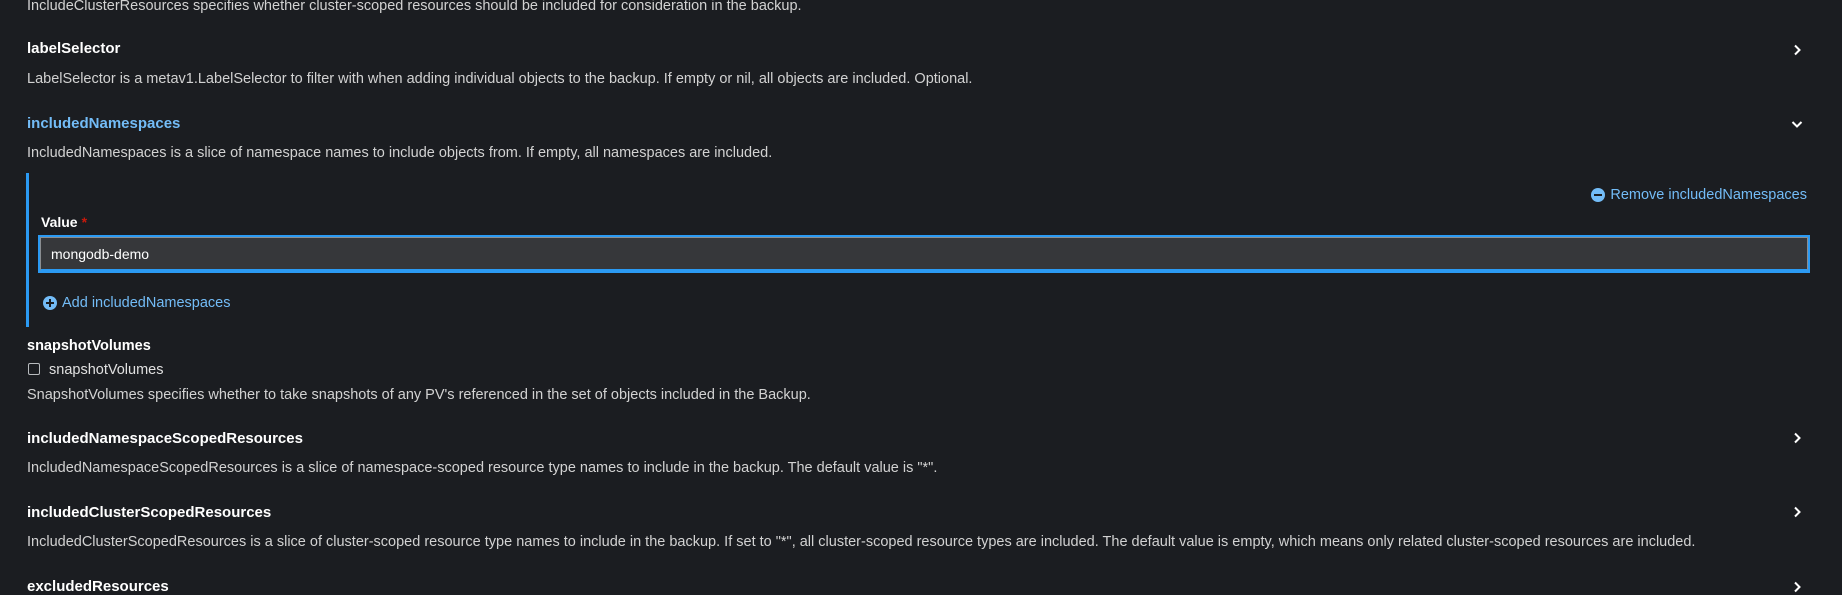 This screenshot has width=1842, height=595. I want to click on value-input, so click(924, 254).